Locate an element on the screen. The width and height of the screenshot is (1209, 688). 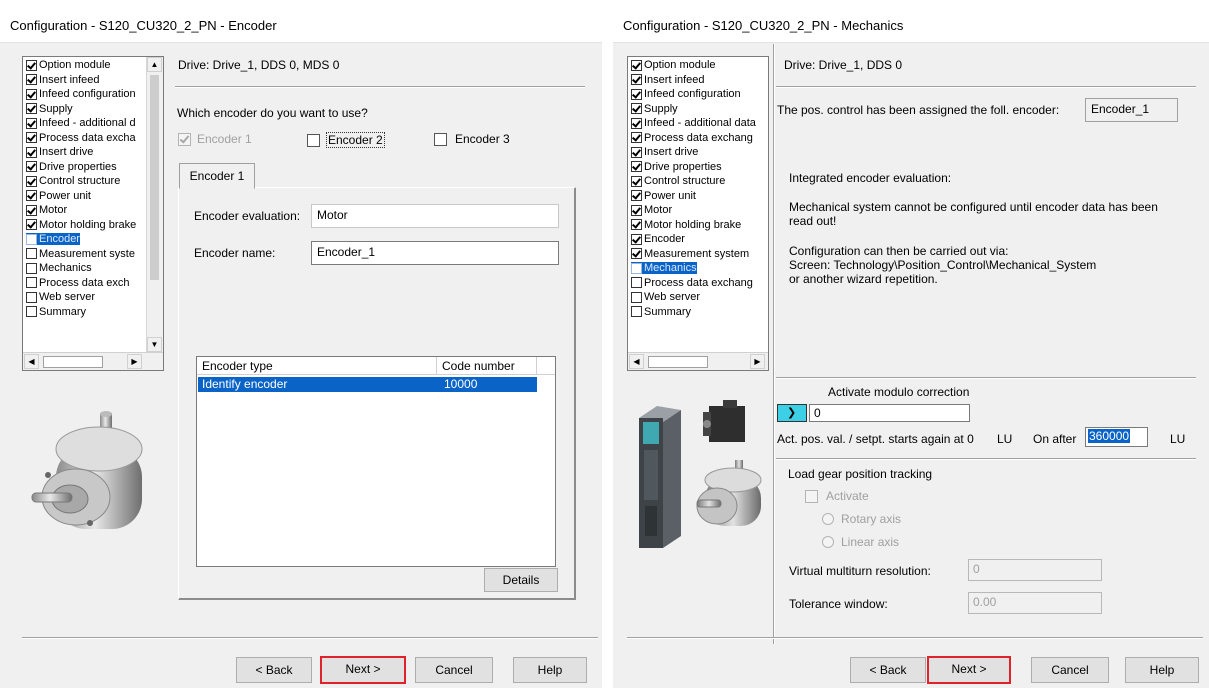
linear-axis-radio: Linear axis is located at coordinates (860, 542).